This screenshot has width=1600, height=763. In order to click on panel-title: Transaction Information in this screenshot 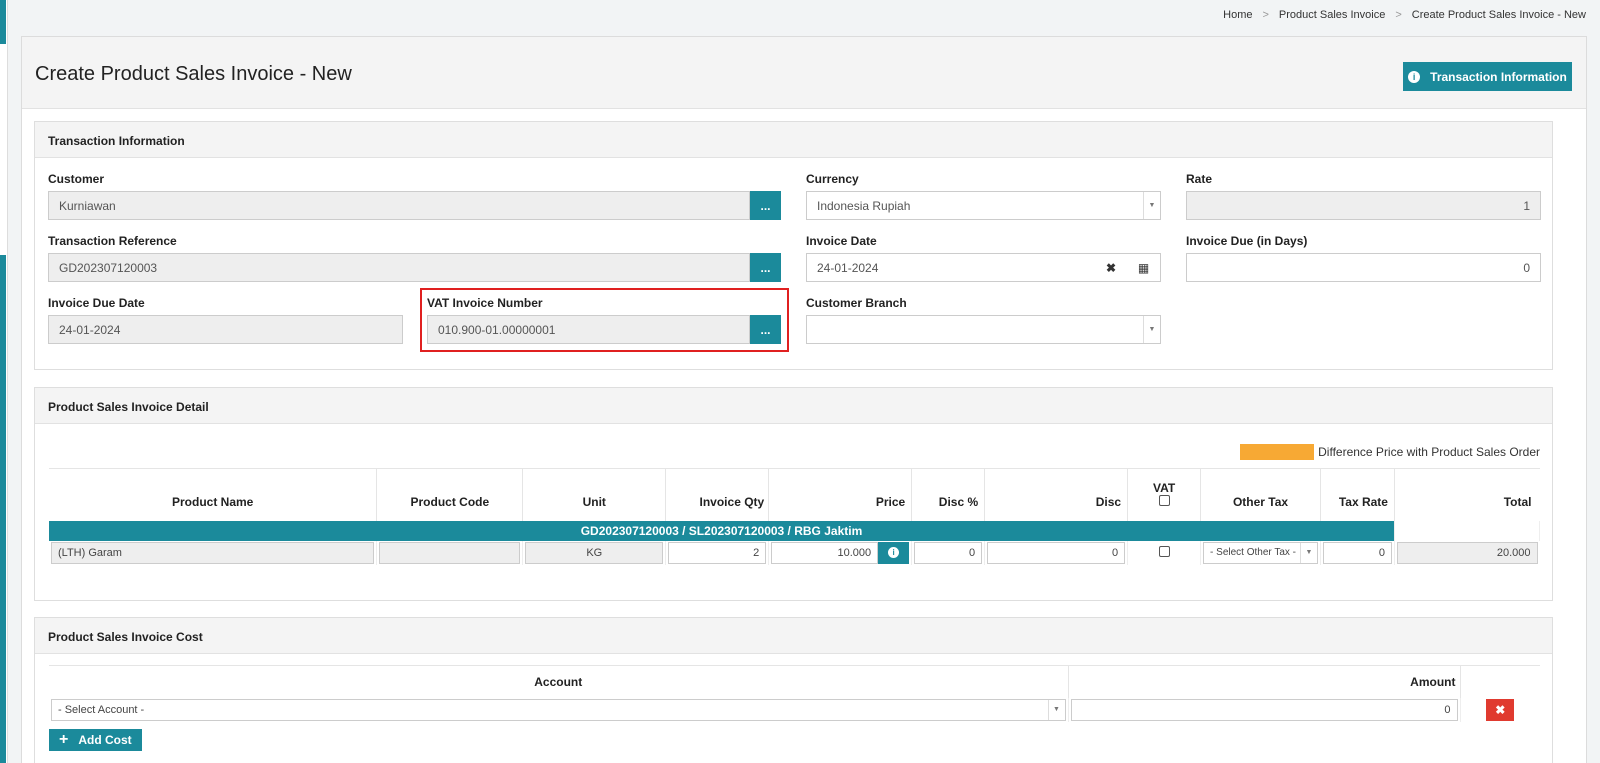, I will do `click(793, 140)`.